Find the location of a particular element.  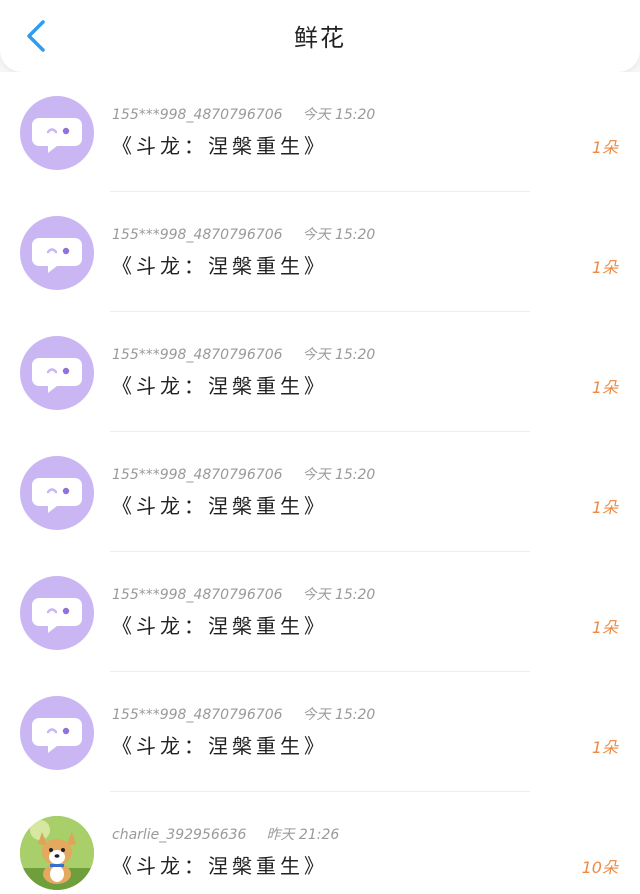

corgi-avatar-icon is located at coordinates (57, 853).